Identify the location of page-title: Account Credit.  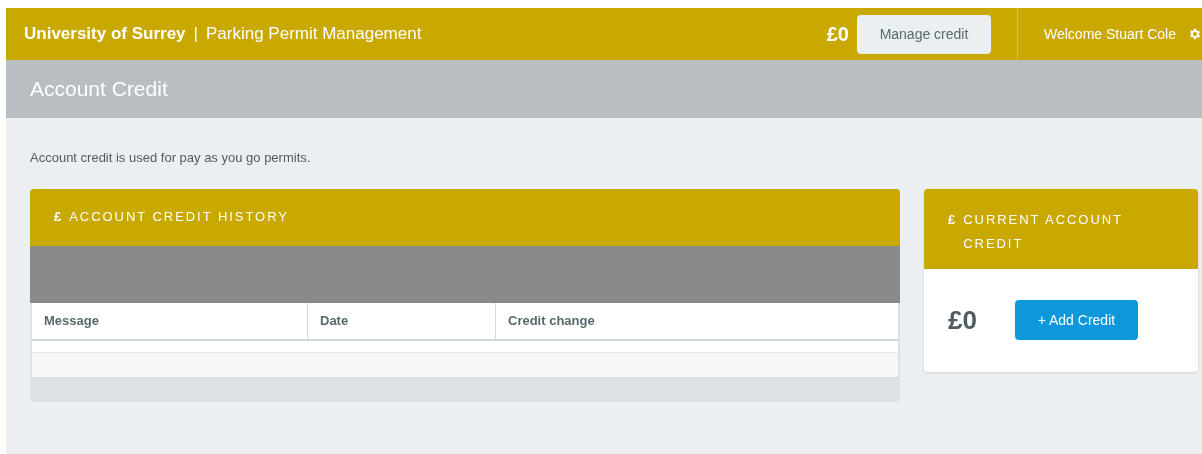
(99, 89).